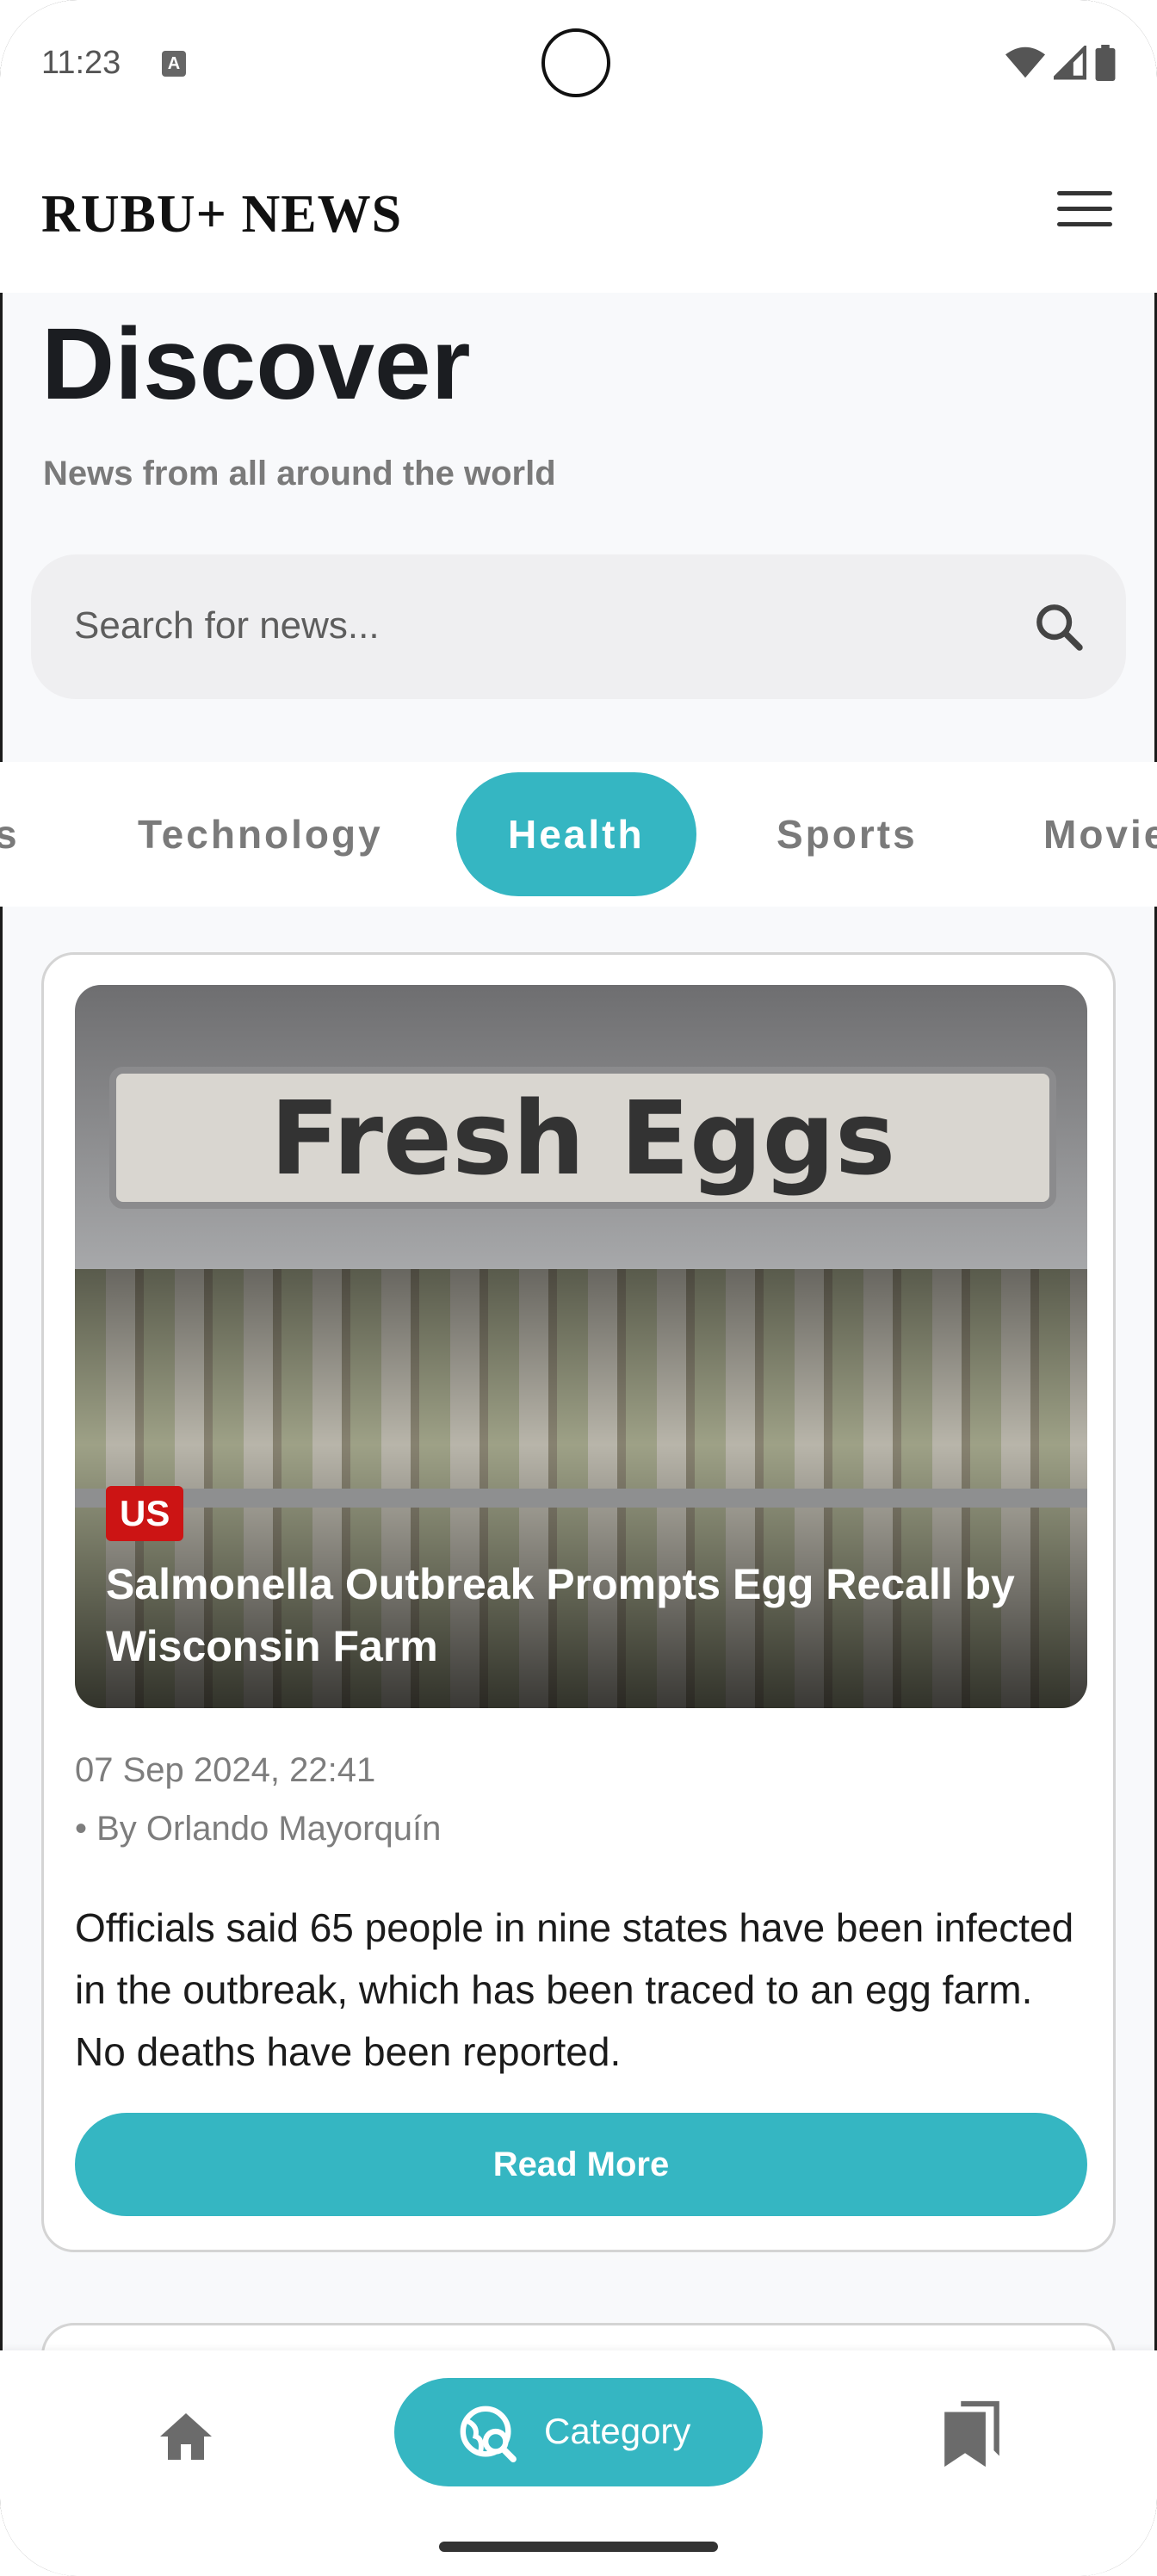 This screenshot has height=2576, width=1157. Describe the element at coordinates (1106, 63) in the screenshot. I see `battery-icon` at that location.